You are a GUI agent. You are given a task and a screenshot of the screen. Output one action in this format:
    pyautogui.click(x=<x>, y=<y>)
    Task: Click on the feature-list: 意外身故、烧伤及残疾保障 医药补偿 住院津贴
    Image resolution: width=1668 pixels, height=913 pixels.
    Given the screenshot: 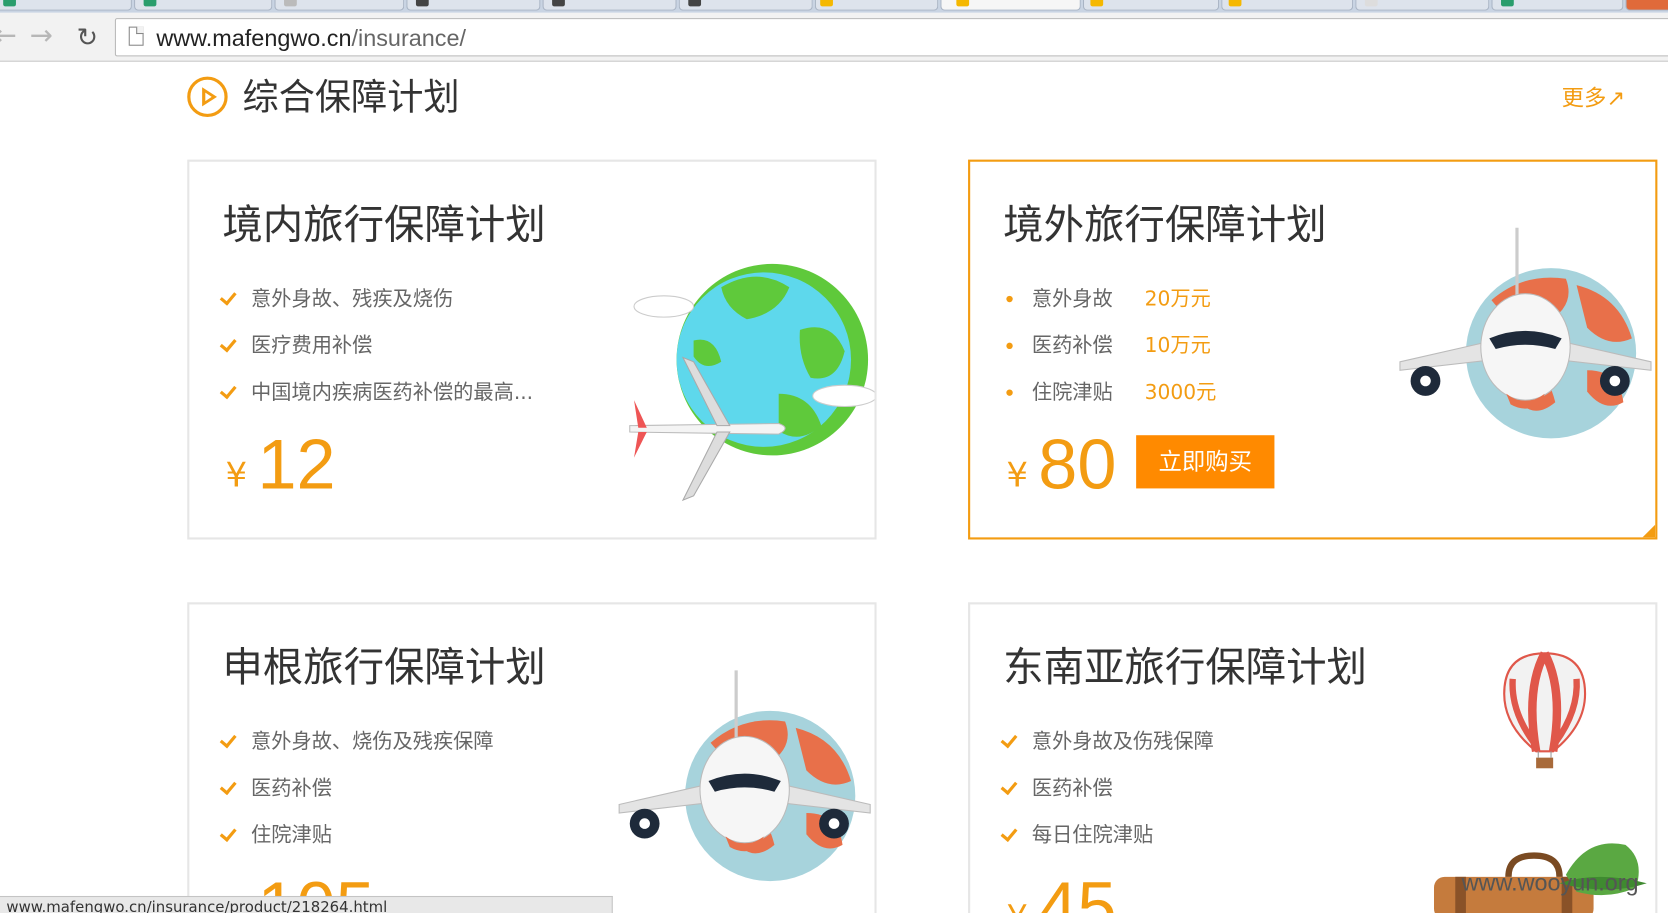 What is the action you would take?
    pyautogui.click(x=357, y=794)
    